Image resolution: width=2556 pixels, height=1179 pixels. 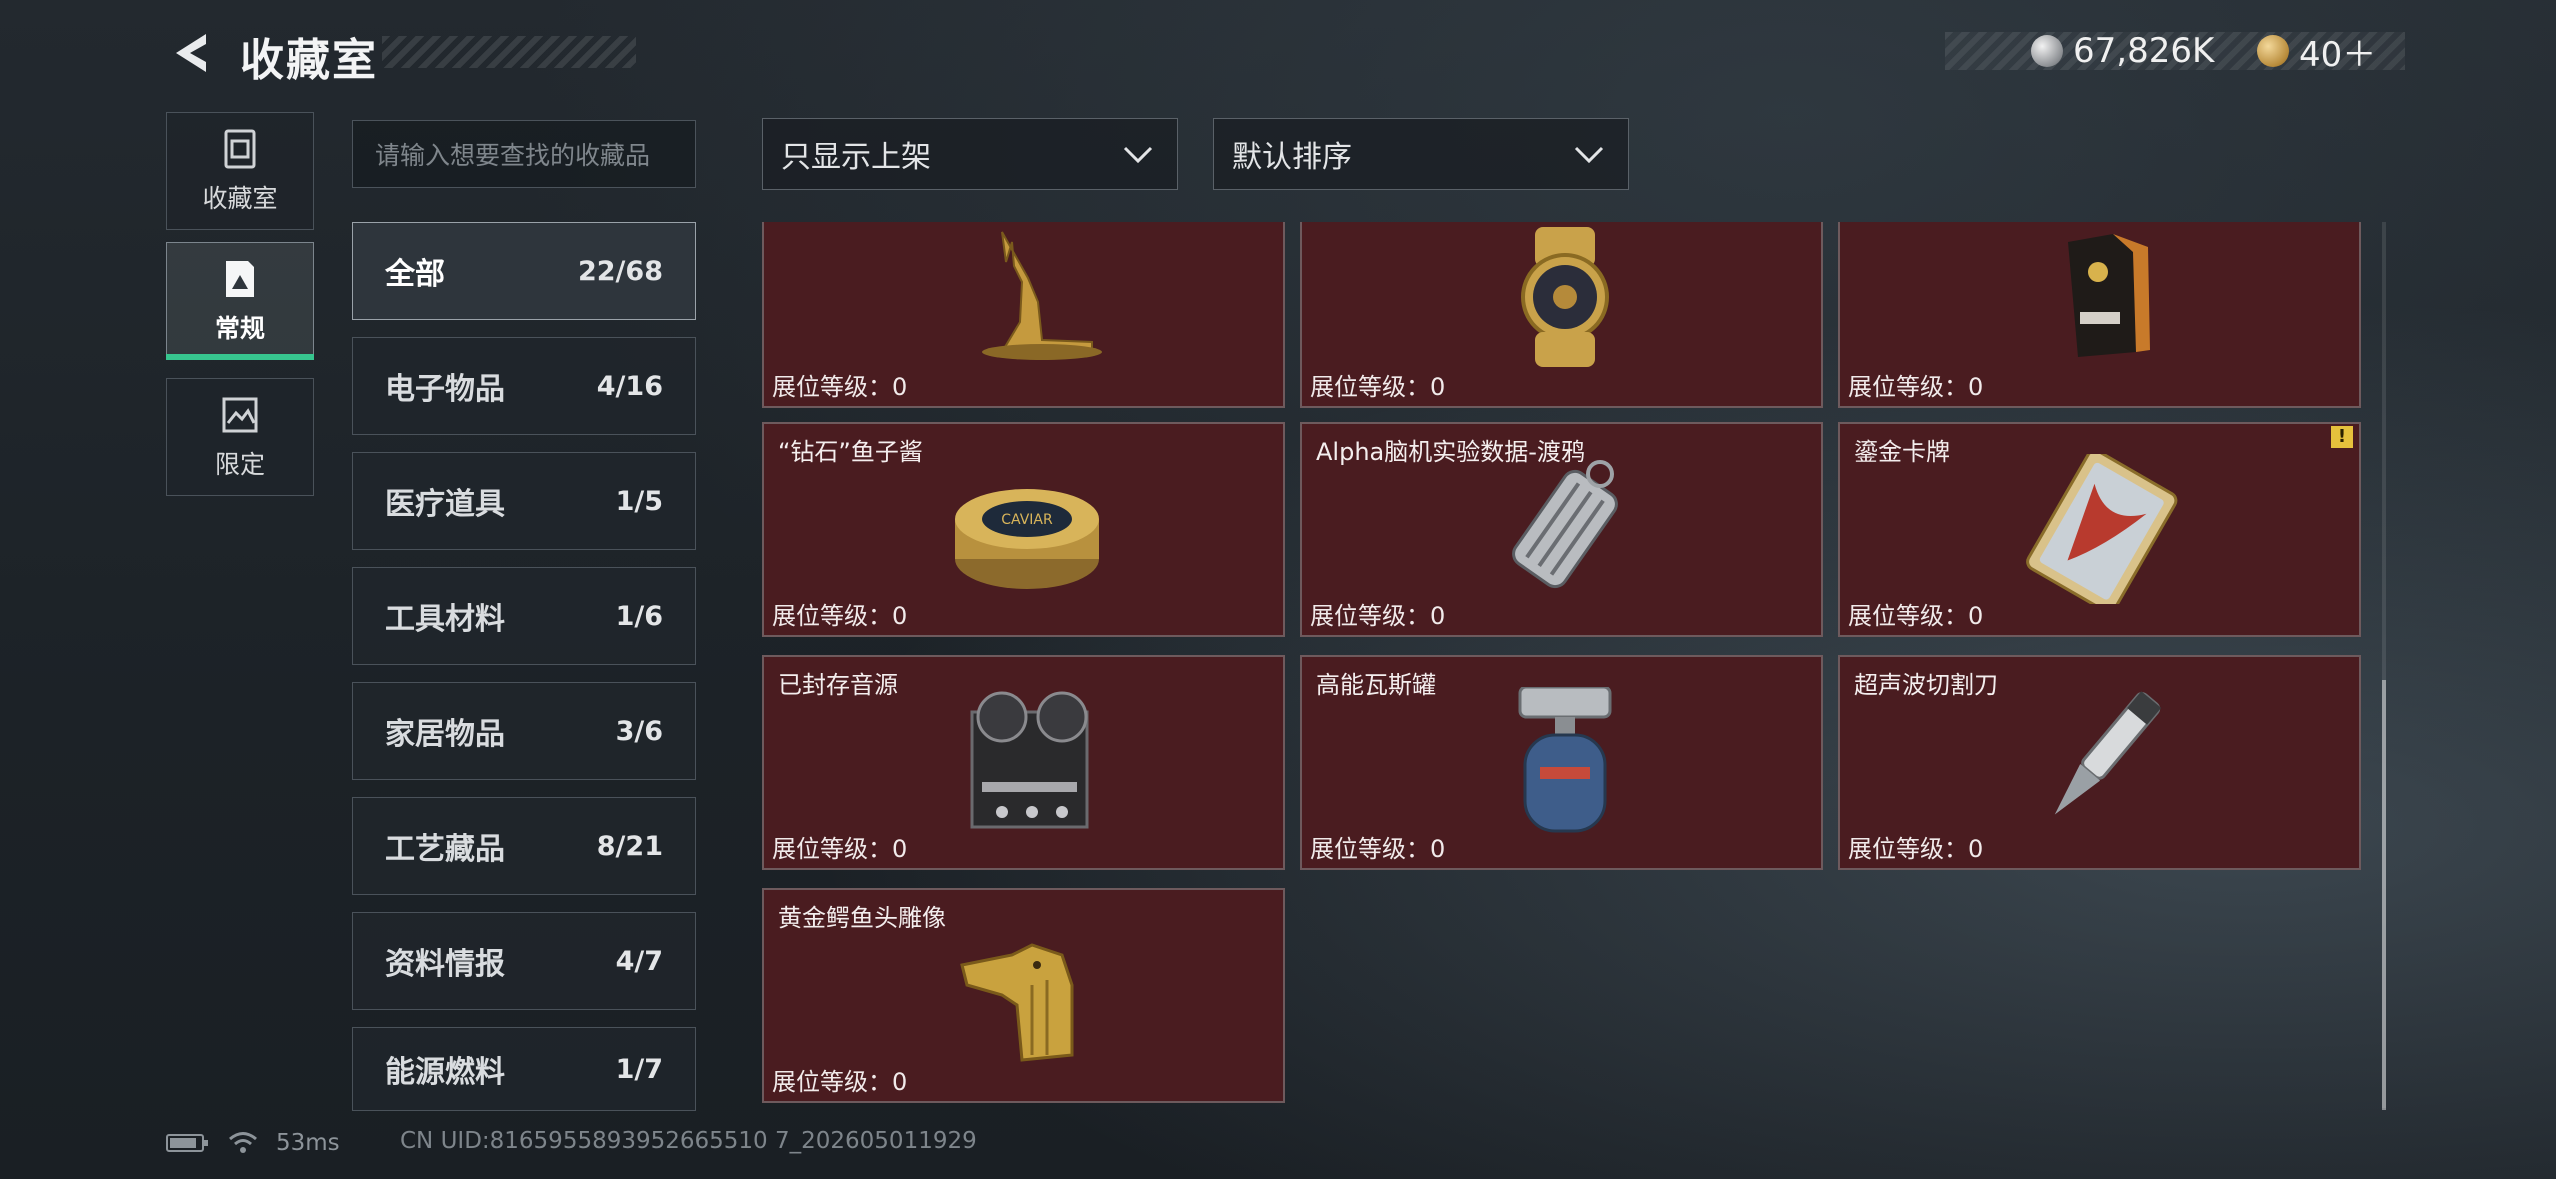 I want to click on item-name: 超声波切割刀, so click(x=1926, y=685).